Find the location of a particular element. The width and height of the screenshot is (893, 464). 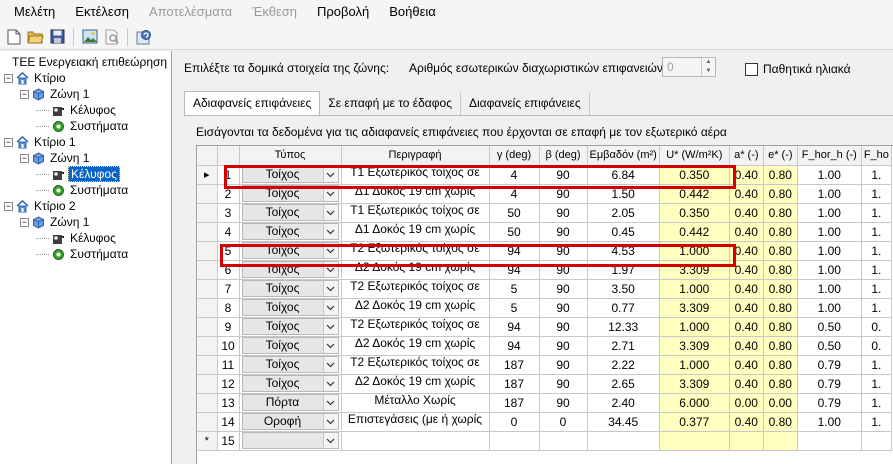

g-cell is located at coordinates (514, 441).